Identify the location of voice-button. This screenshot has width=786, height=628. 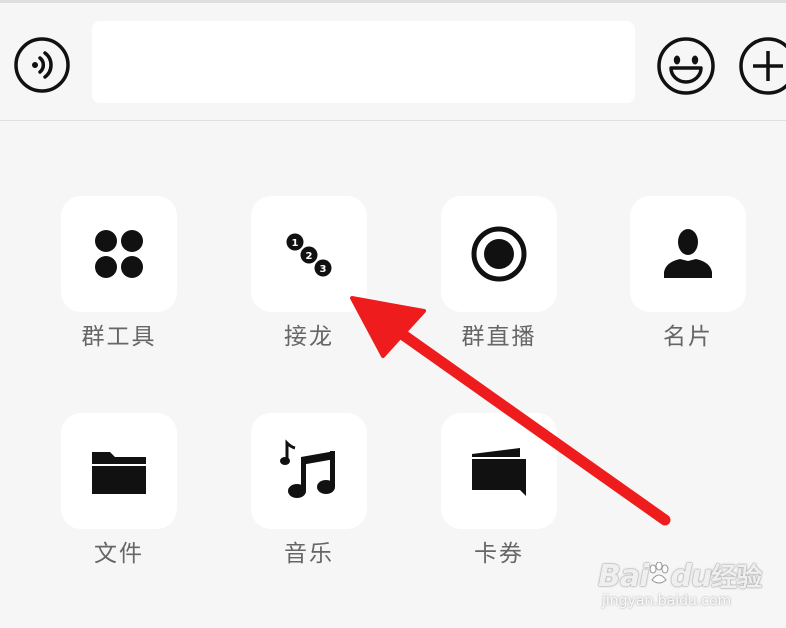
(42, 65).